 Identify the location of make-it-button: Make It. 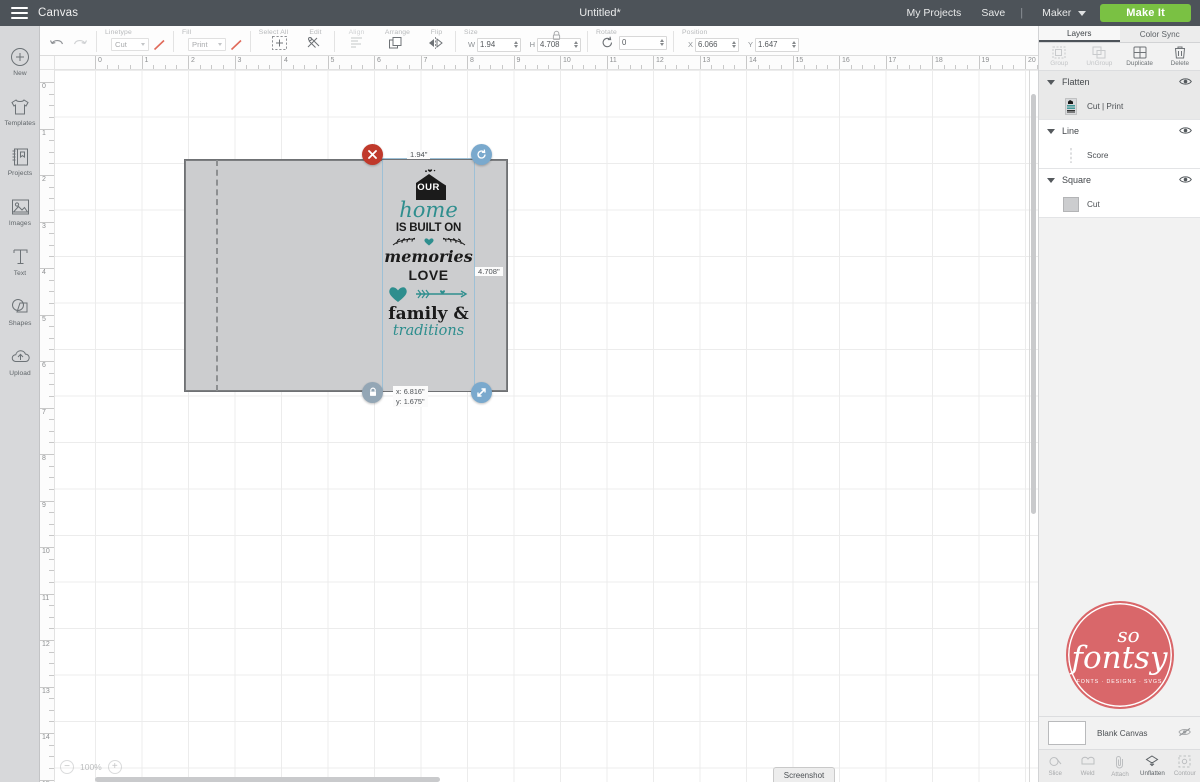
(1145, 13).